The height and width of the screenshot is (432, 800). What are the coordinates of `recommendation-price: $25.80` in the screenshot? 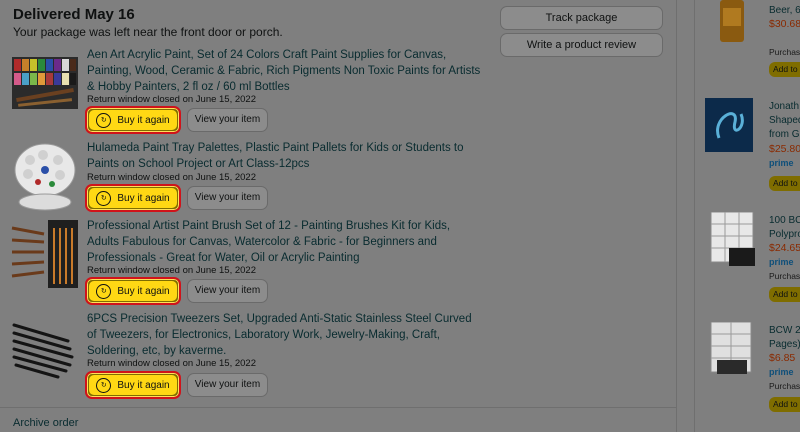 It's located at (784, 149).